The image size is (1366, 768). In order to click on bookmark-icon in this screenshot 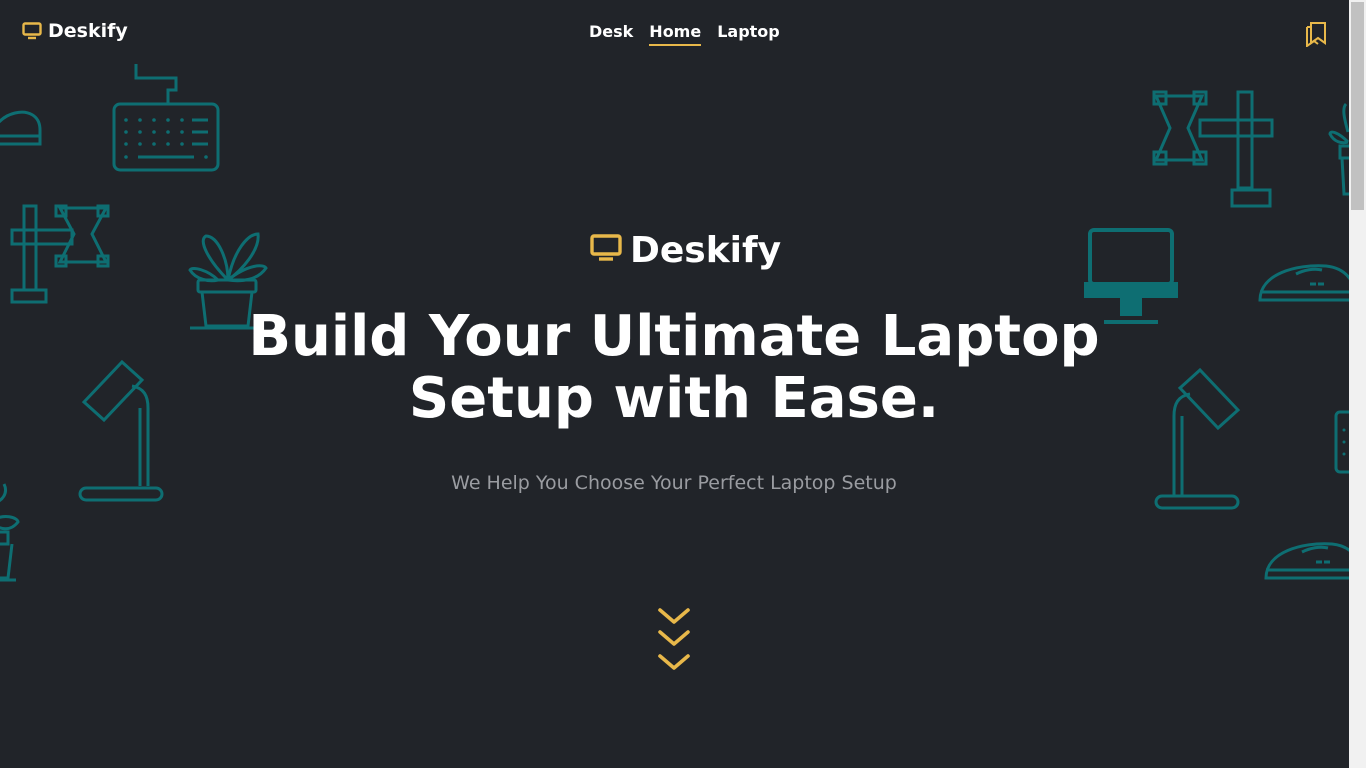, I will do `click(1316, 36)`.